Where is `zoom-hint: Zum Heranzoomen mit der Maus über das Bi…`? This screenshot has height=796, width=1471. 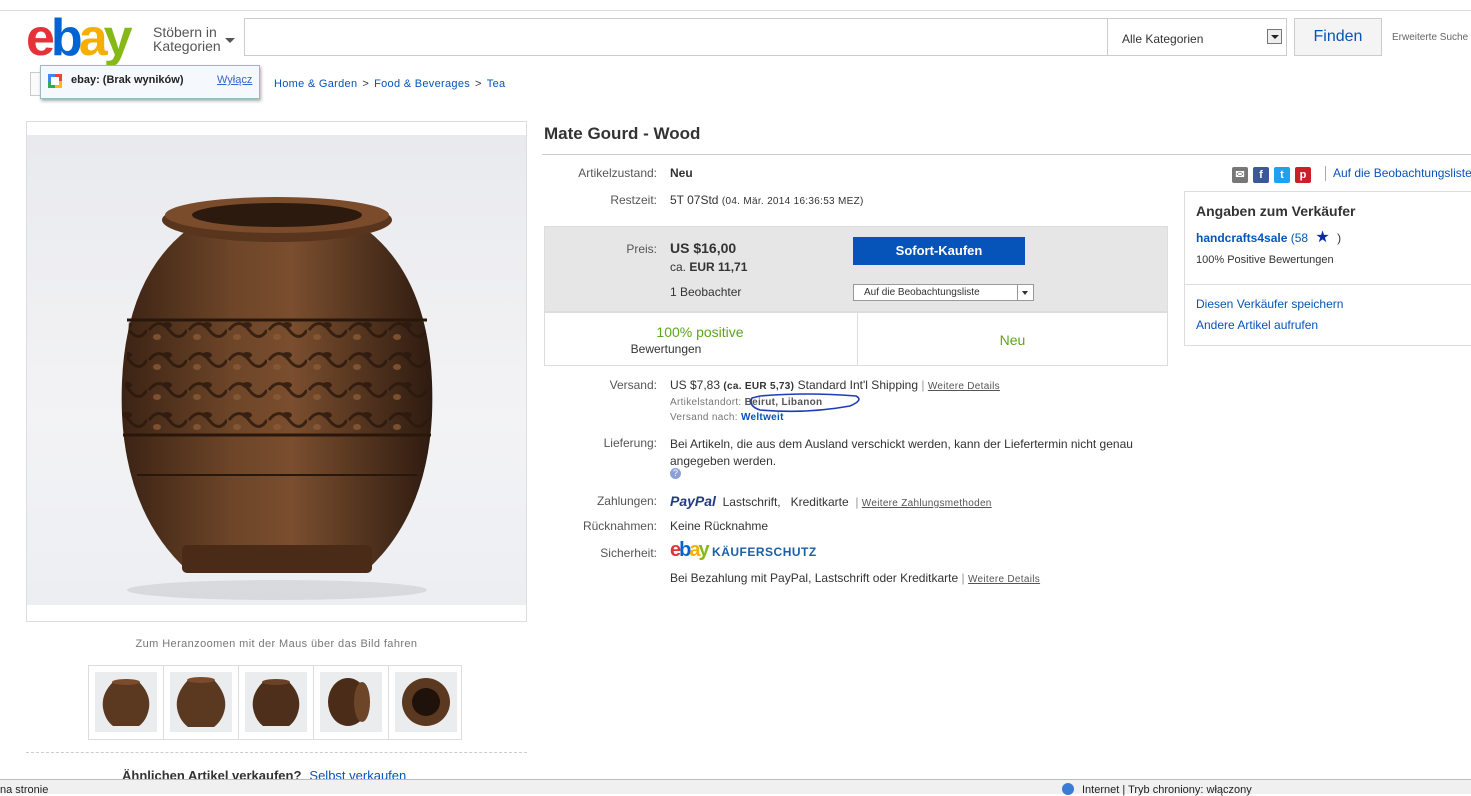 zoom-hint: Zum Heranzoomen mit der Maus über das Bi… is located at coordinates (276, 644).